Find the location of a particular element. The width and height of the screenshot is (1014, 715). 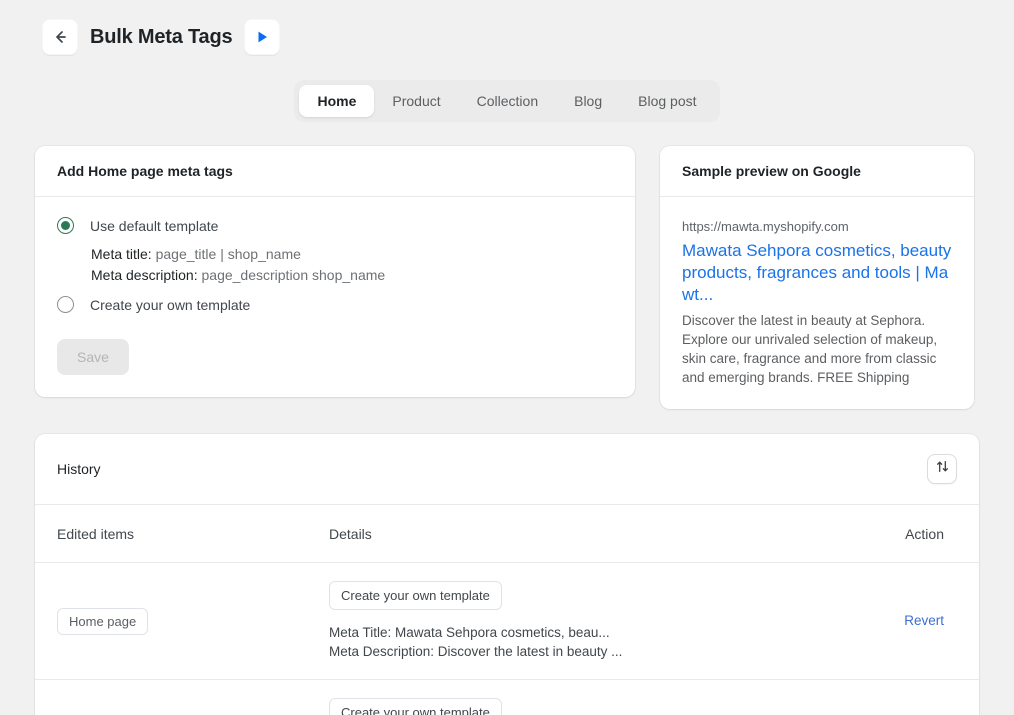

meta-title-line: Meta title: page_title | shop_name is located at coordinates (352, 254).